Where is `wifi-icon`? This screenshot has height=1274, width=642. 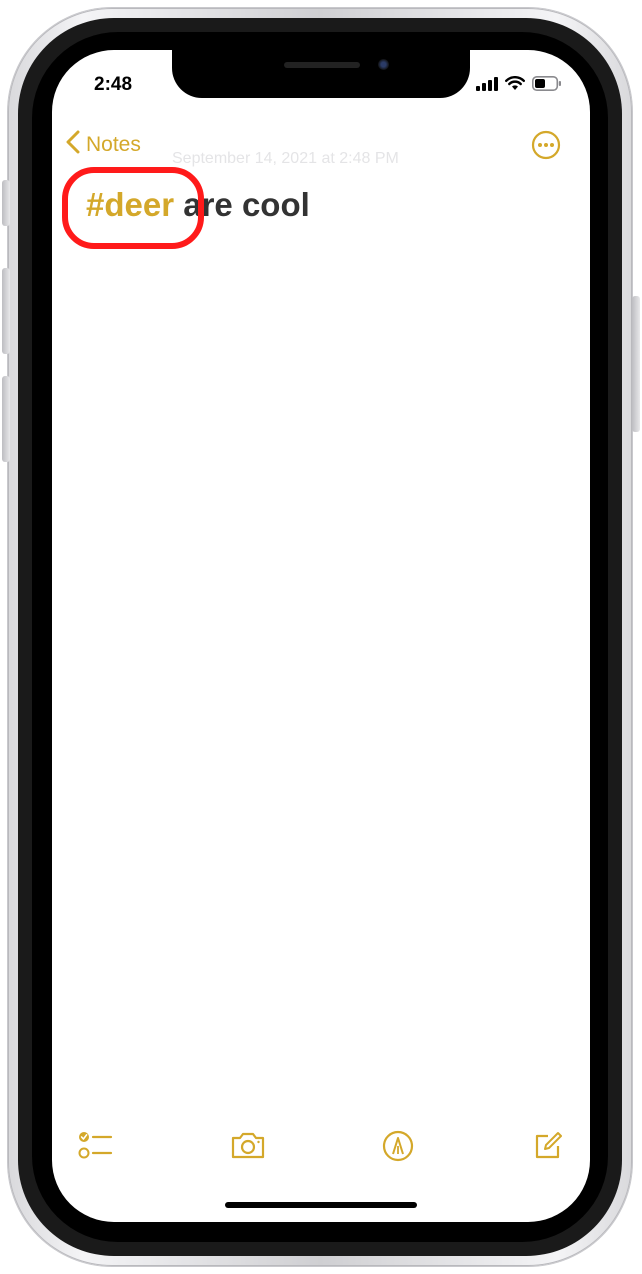 wifi-icon is located at coordinates (515, 86).